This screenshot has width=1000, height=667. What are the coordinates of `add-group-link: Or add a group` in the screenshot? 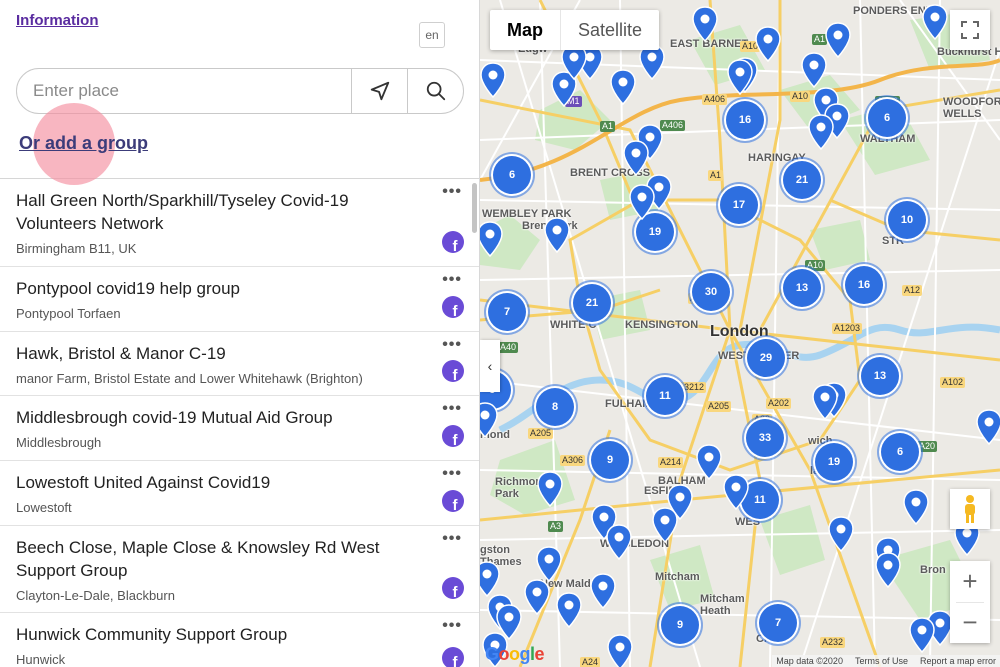 It's located at (83, 143).